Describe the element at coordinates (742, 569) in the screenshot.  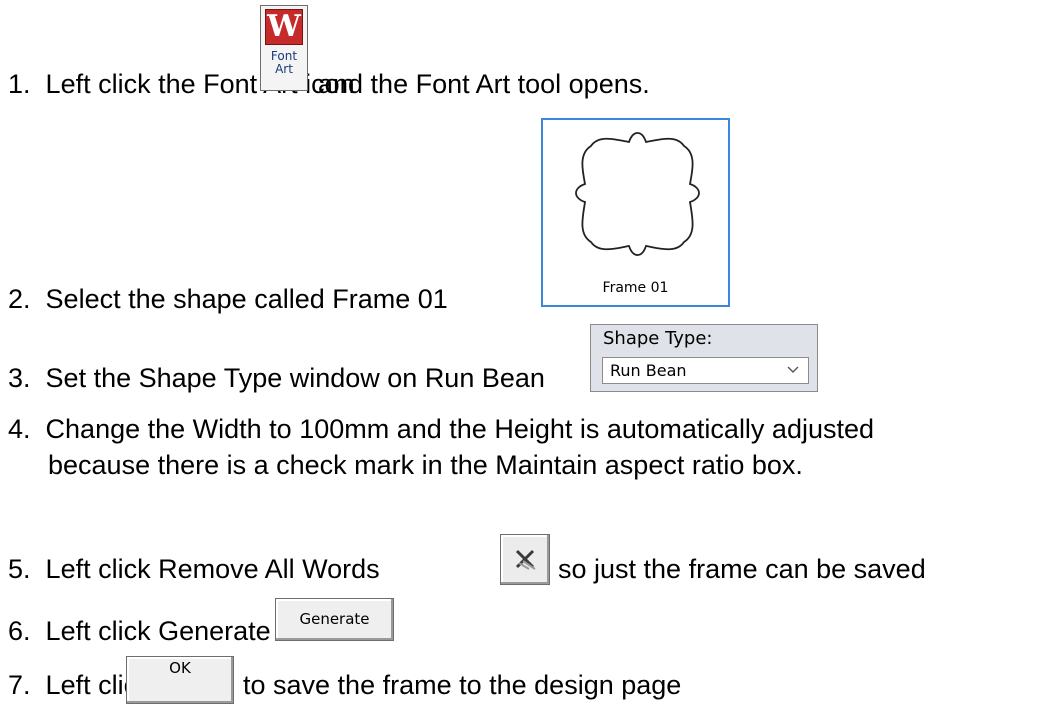
I see `step-5-continued: so just the frame can be saved` at that location.